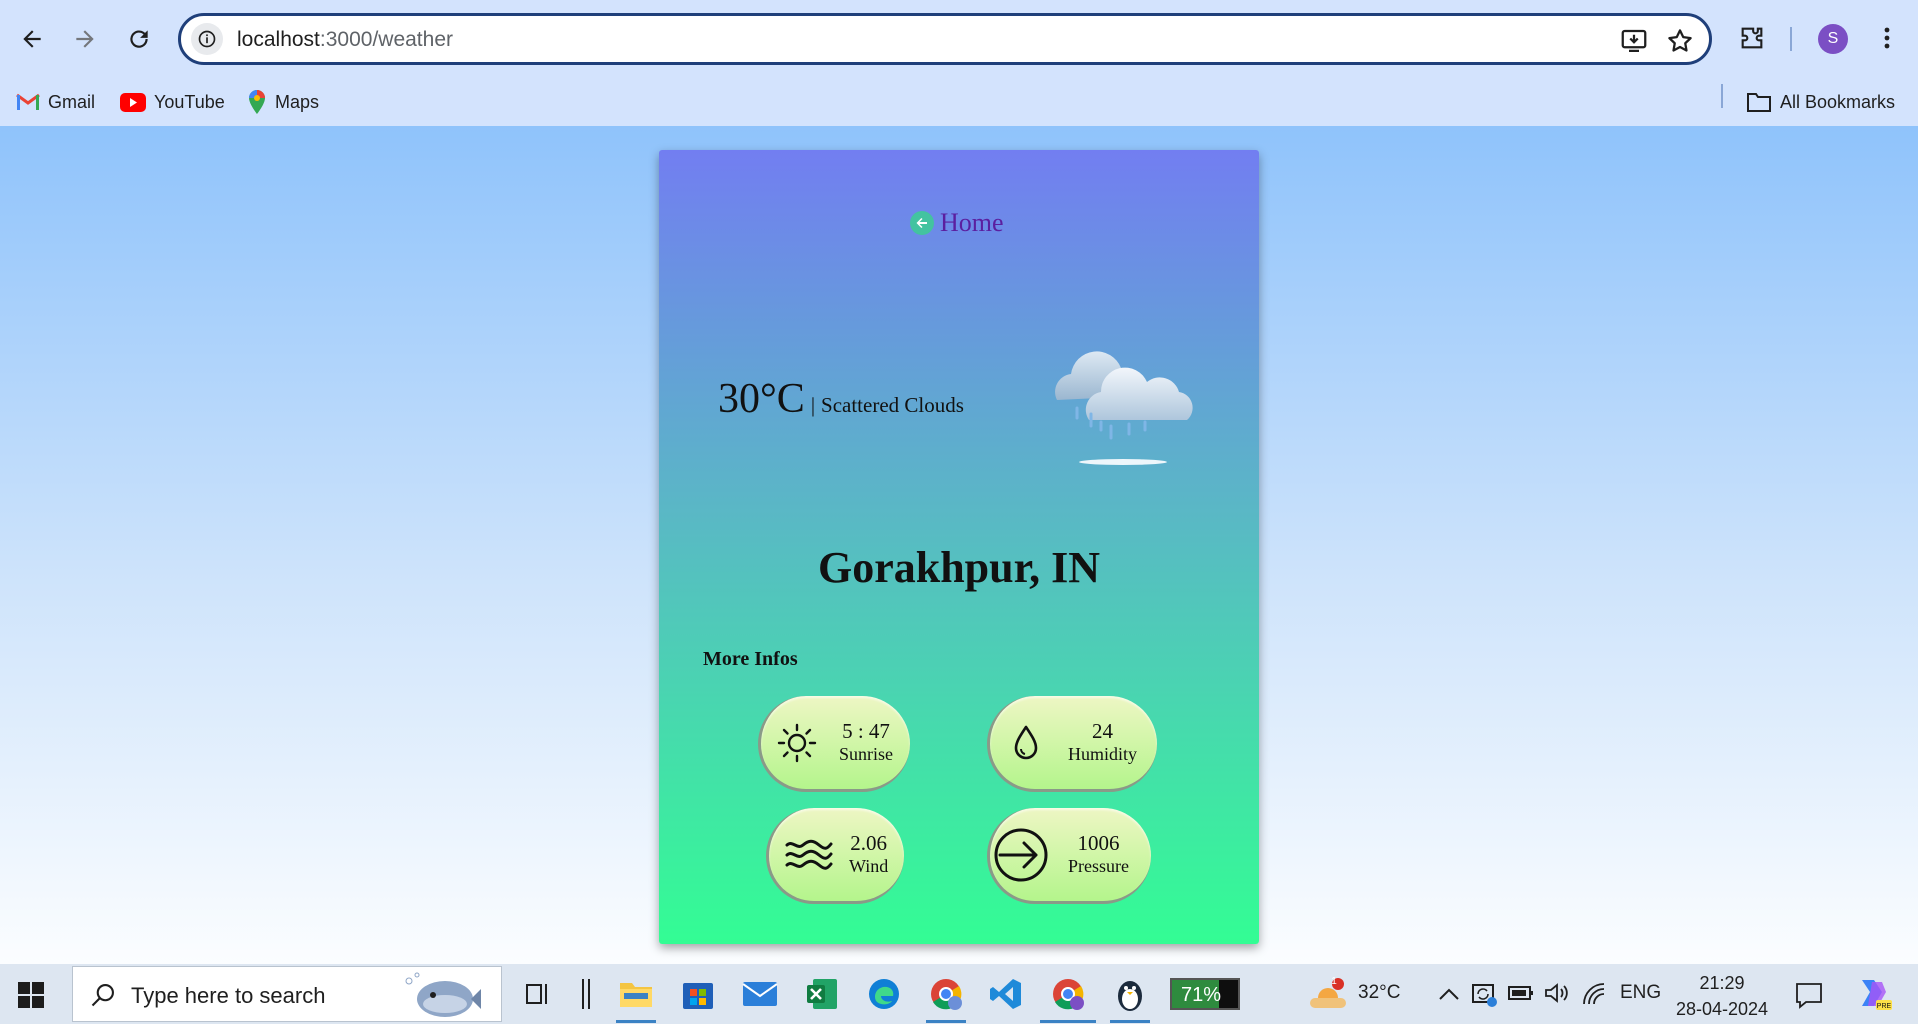 The height and width of the screenshot is (1024, 1918). I want to click on wind-text: 2.06 Wind, so click(868, 854).